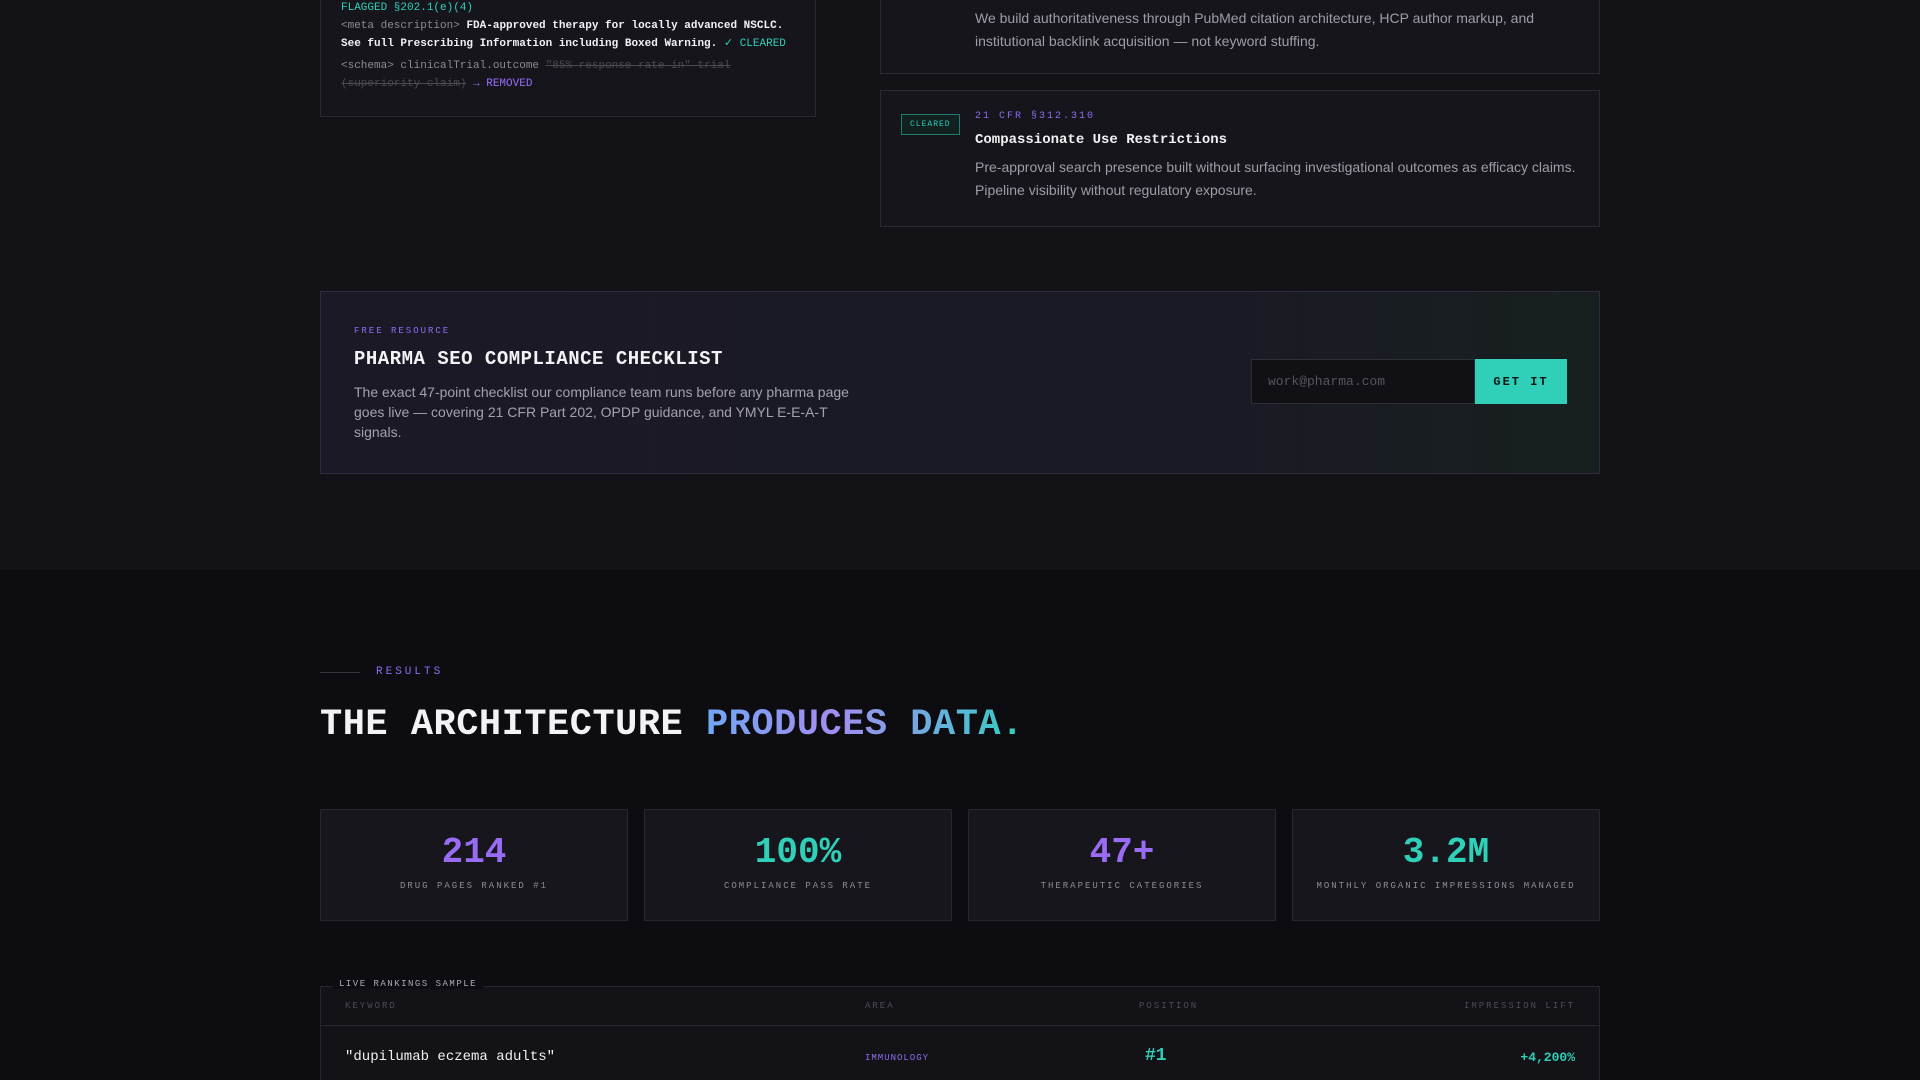  What do you see at coordinates (798, 886) in the screenshot?
I see `stat-label: COMPLIANCE PASS RATE` at bounding box center [798, 886].